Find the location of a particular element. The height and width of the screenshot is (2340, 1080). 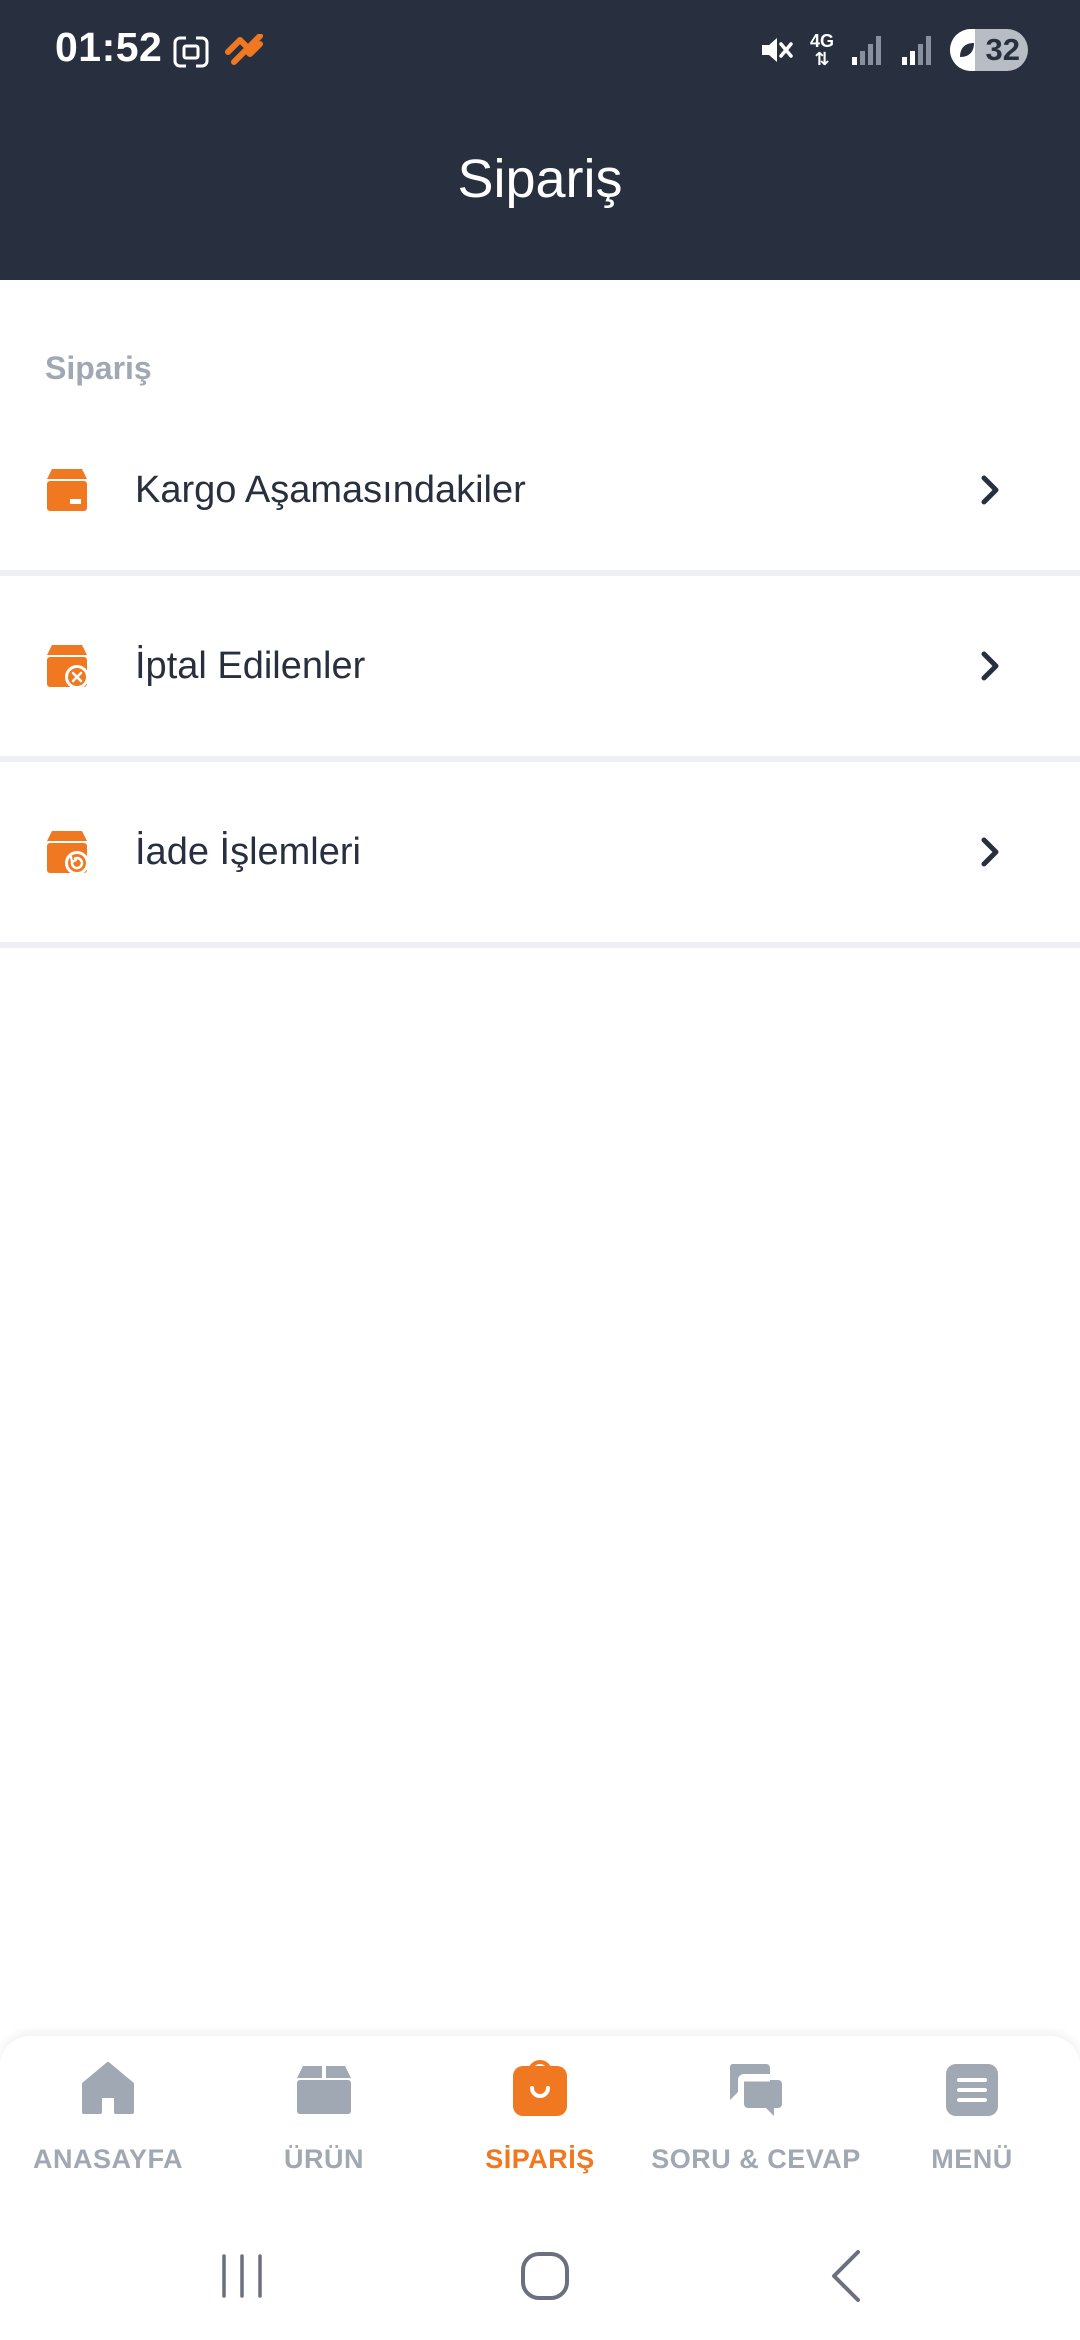

battery-indicator: 32 is located at coordinates (989, 50).